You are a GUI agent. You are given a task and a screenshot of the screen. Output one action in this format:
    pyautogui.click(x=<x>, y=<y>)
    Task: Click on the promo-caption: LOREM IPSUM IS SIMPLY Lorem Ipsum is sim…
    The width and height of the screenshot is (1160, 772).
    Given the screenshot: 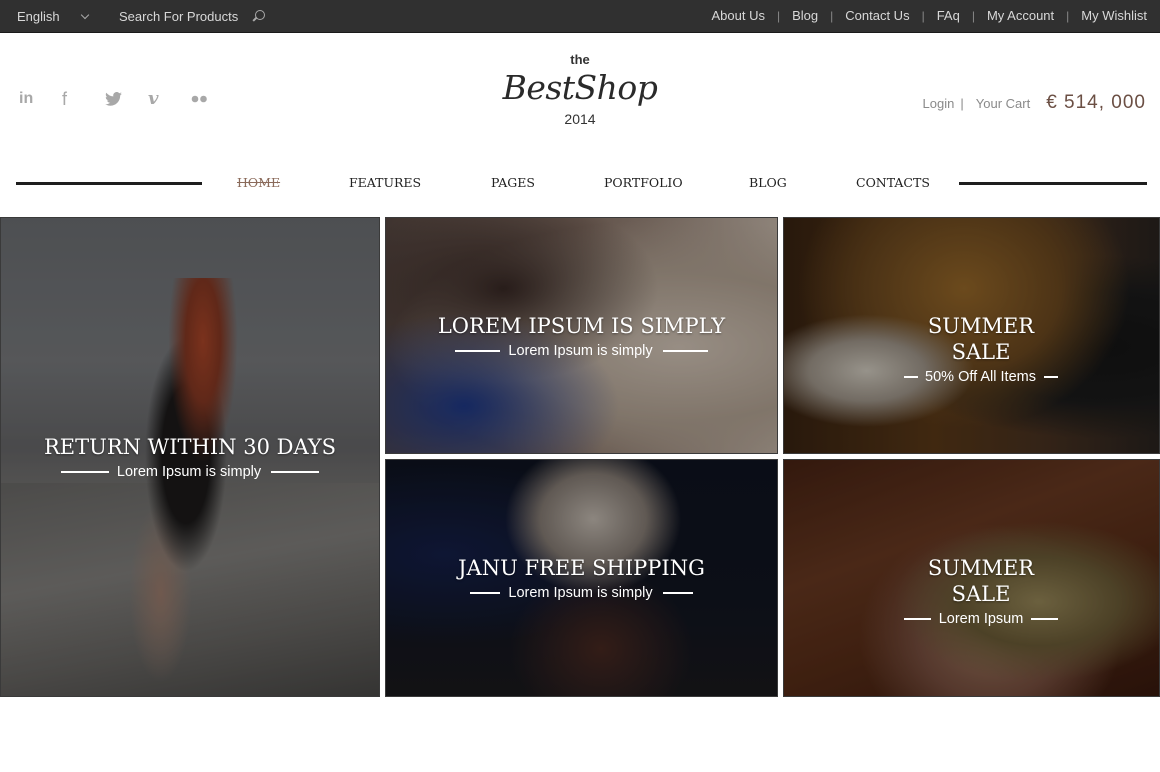 What is the action you would take?
    pyautogui.click(x=581, y=336)
    